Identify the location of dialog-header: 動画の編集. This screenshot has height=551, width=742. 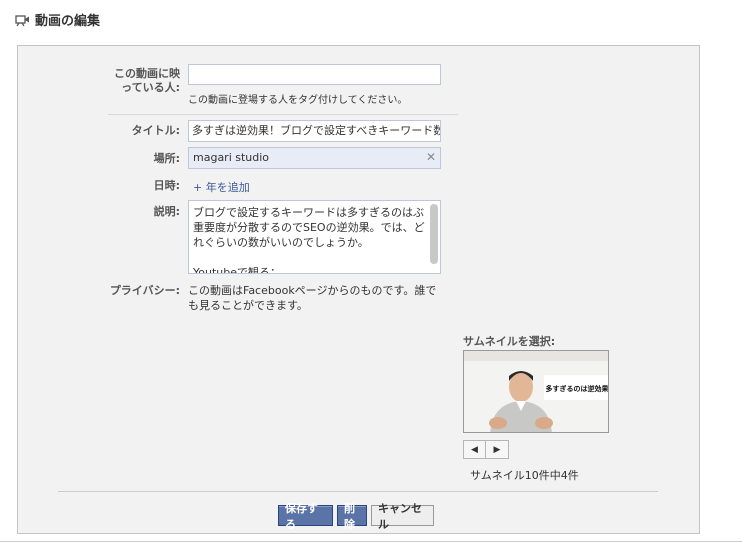
(57, 19).